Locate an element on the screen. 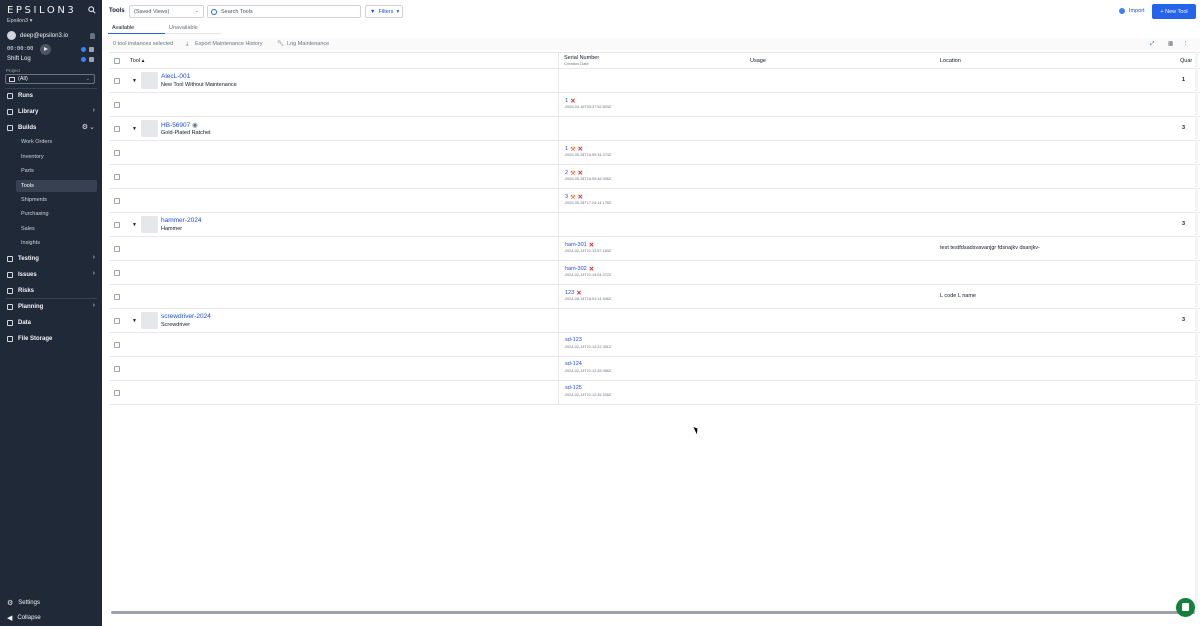  tool-group-row: ▼ HB-56907 ◉ Gold-Plated Ratchet 3 is located at coordinates (654, 129).